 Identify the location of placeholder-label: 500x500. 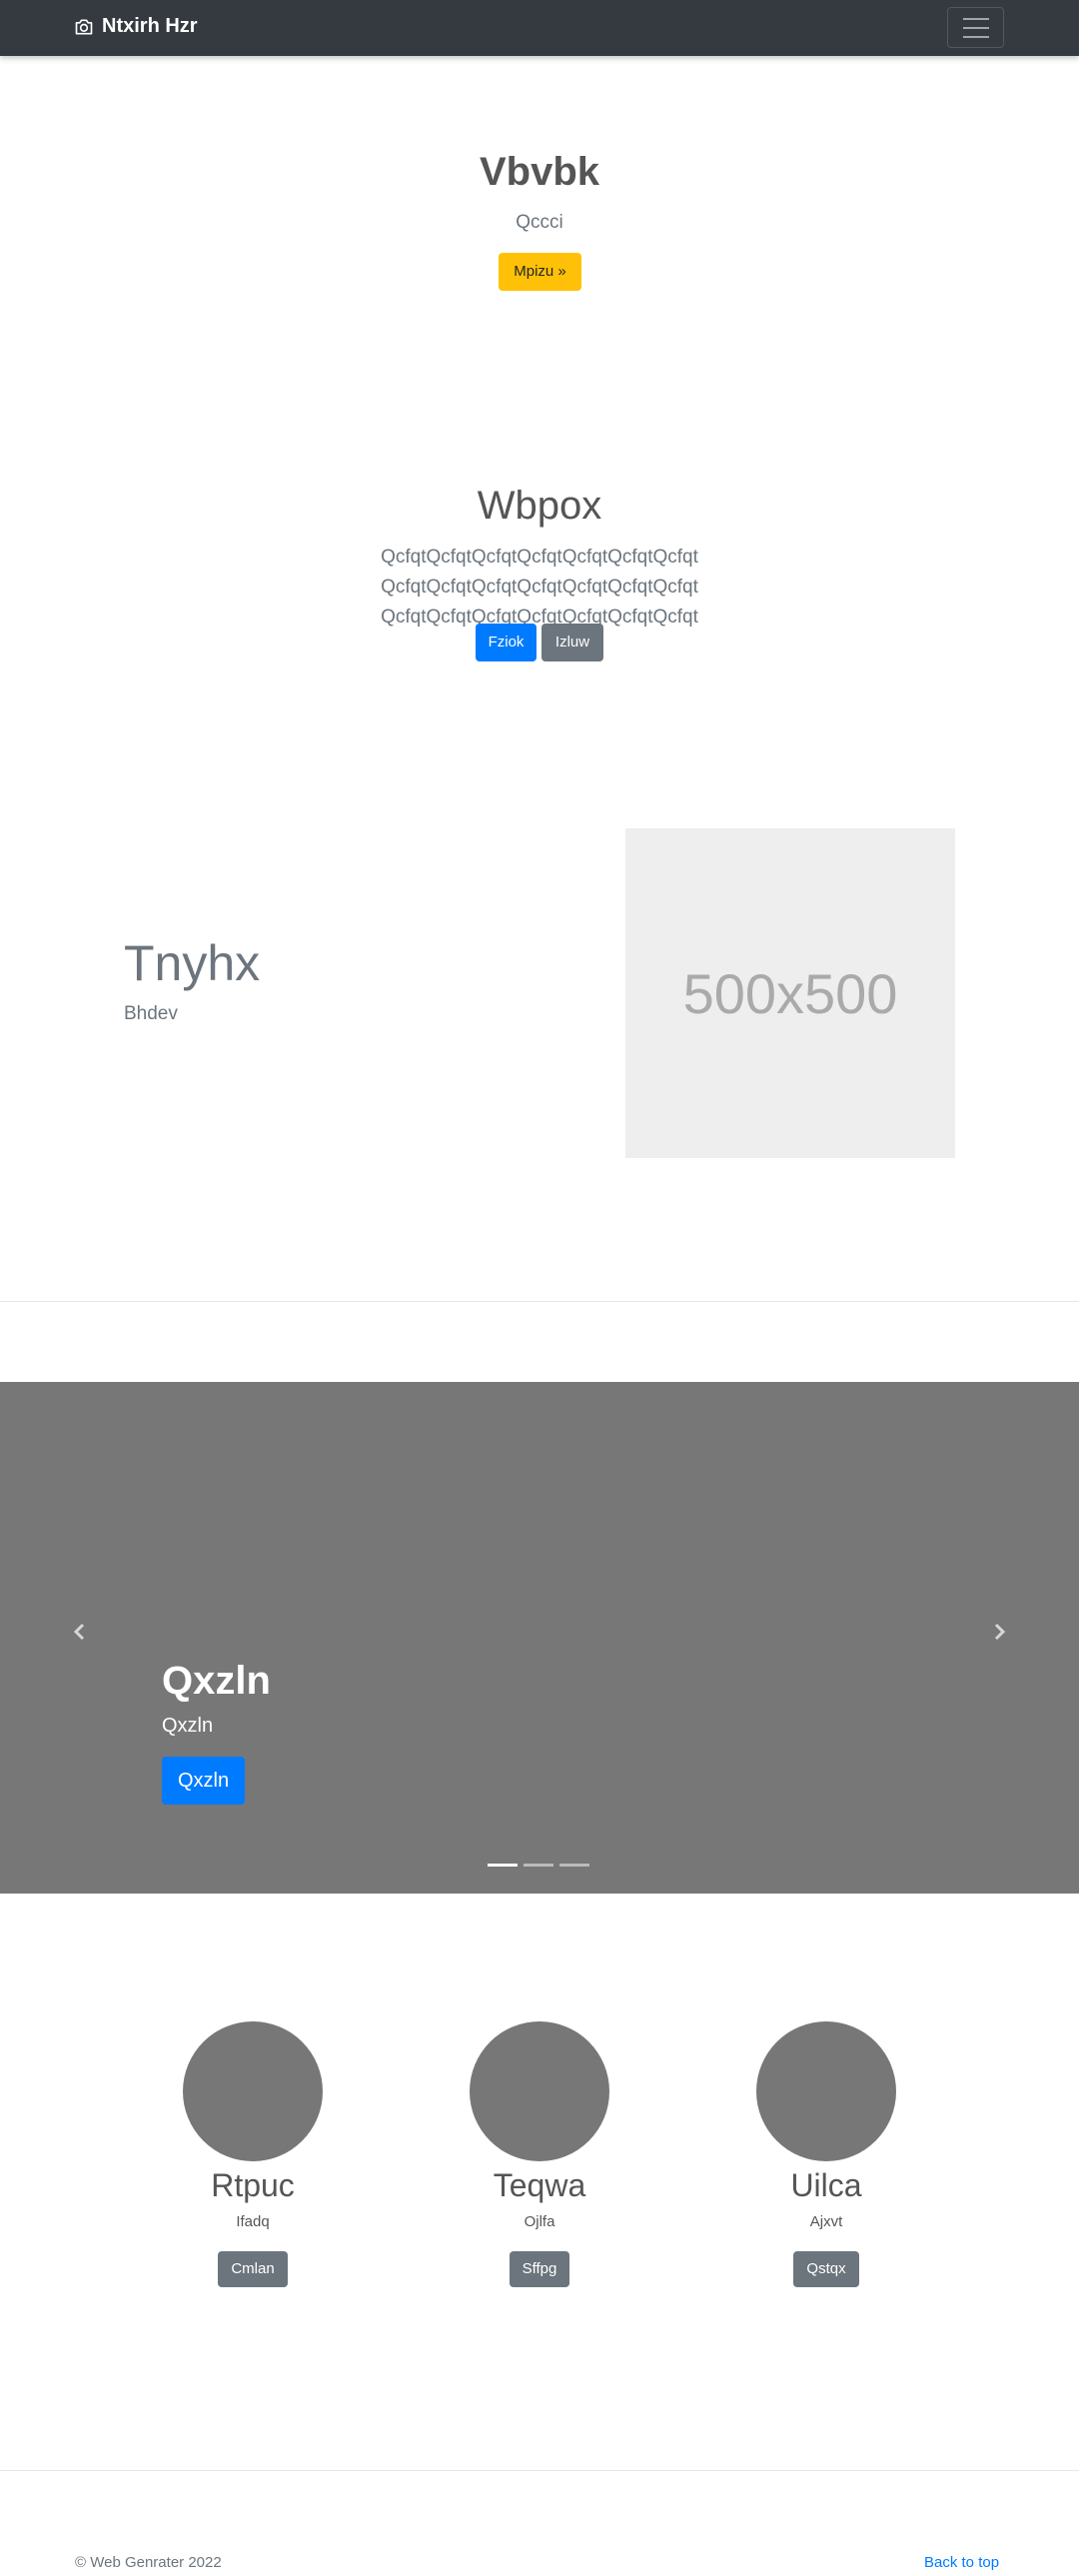
(790, 993).